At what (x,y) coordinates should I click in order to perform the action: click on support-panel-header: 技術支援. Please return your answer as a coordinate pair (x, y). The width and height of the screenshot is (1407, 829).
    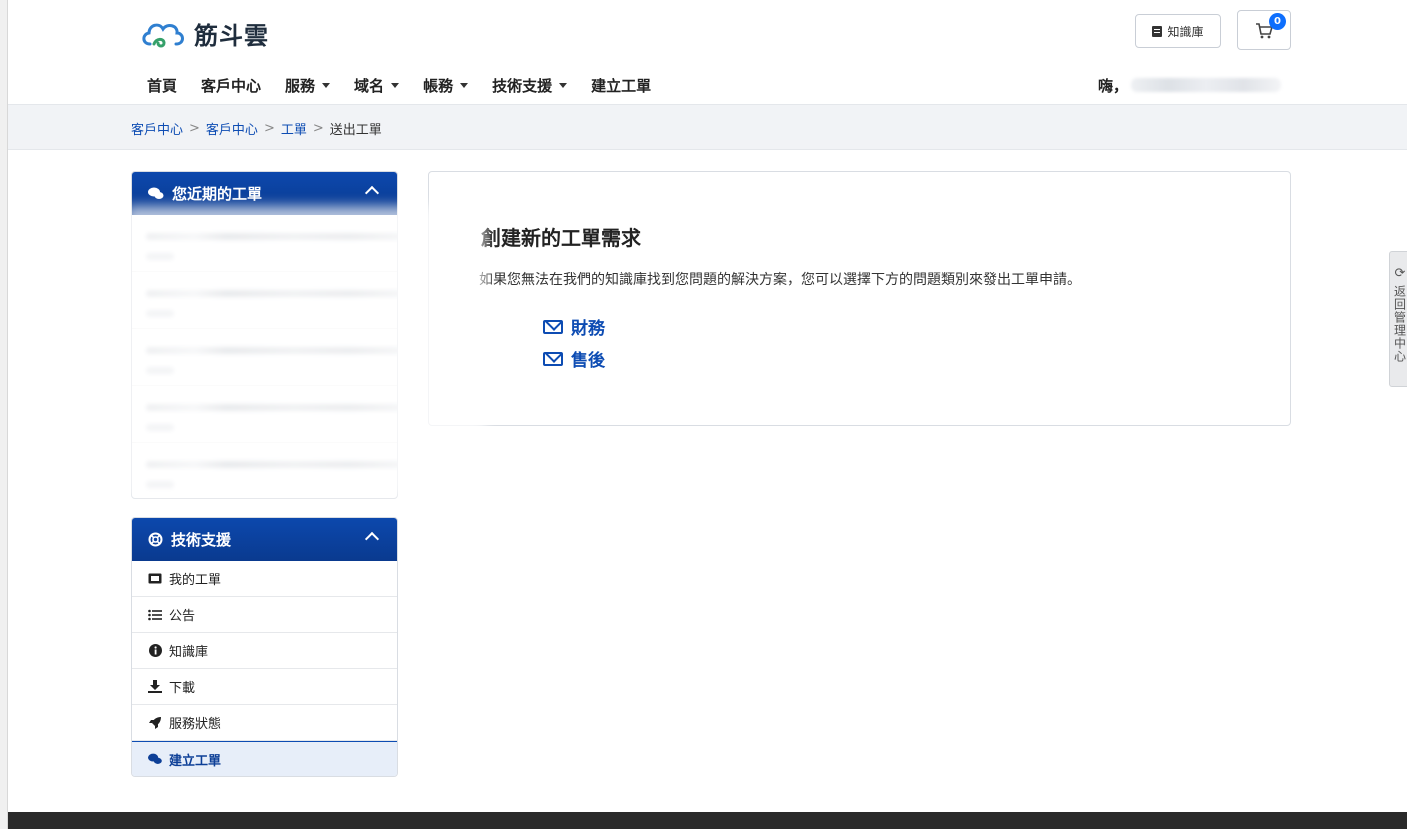
    Looking at the image, I should click on (264, 539).